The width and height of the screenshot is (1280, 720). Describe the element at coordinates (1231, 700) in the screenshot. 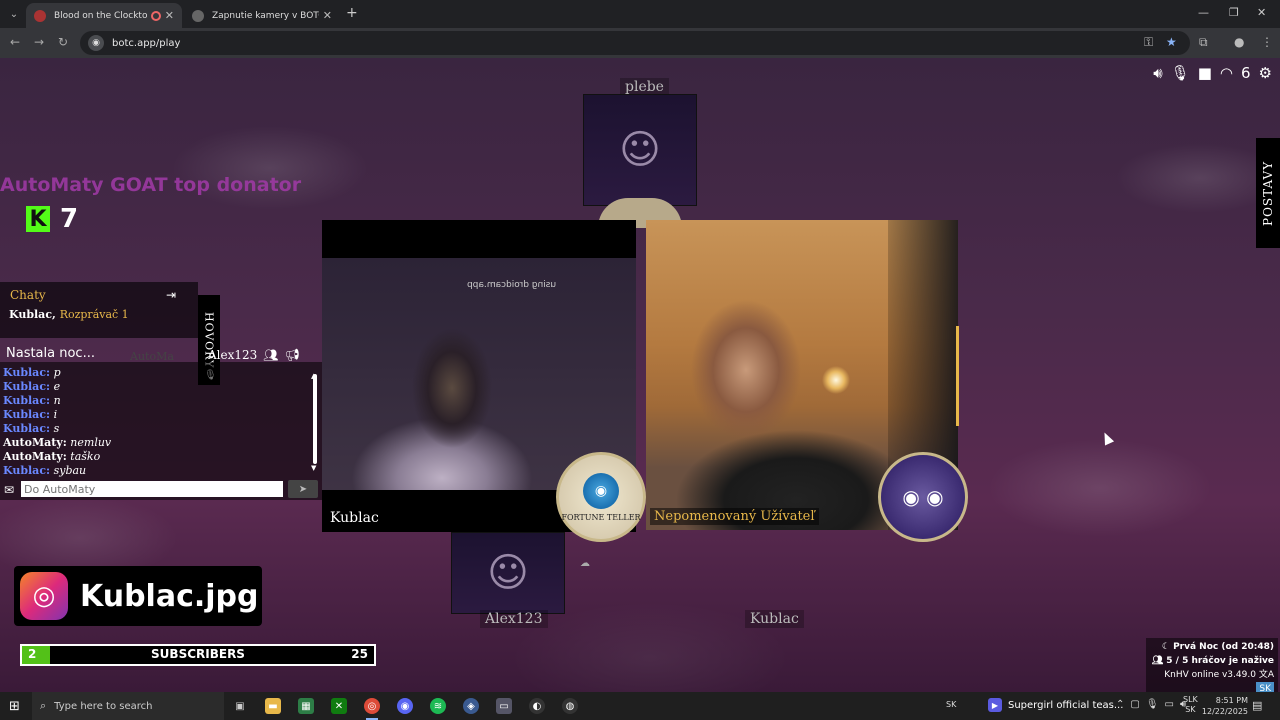

I see `clock-time: 8:51 PM` at that location.